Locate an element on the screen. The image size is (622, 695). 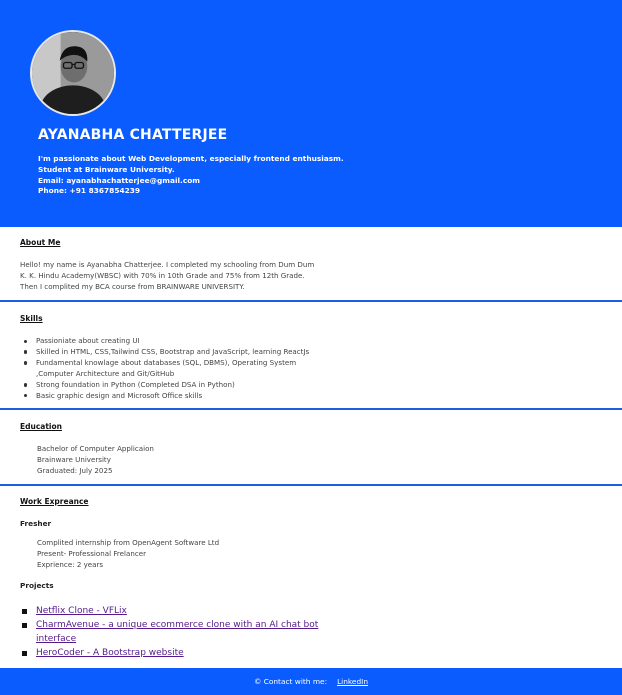
intro-line: Email: ayanabhachatterjee@gmail.com is located at coordinates (119, 180).